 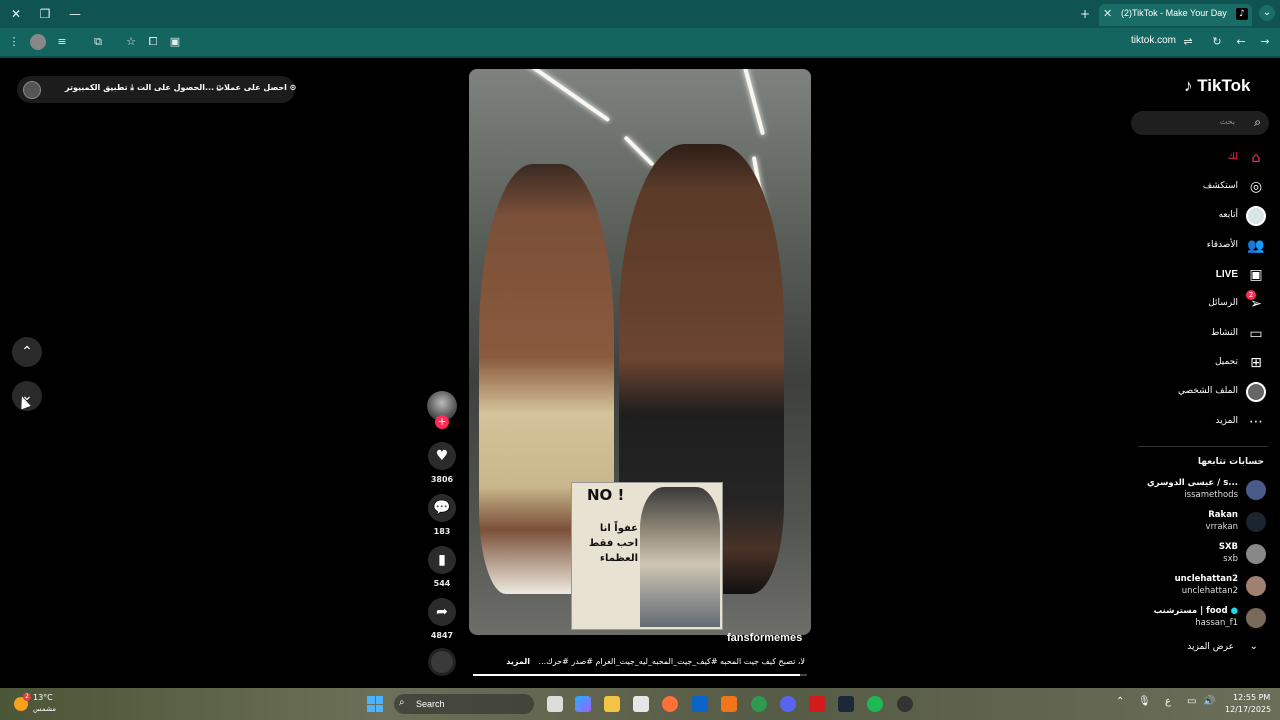 What do you see at coordinates (647, 556) in the screenshot?
I see `meme-image: NO ! عفواً انا احب فقط العظماء` at bounding box center [647, 556].